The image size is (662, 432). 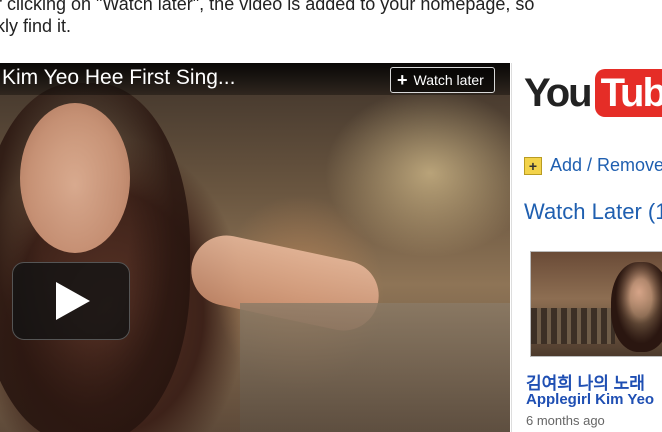 I want to click on video-frame-desk, so click(x=375, y=367).